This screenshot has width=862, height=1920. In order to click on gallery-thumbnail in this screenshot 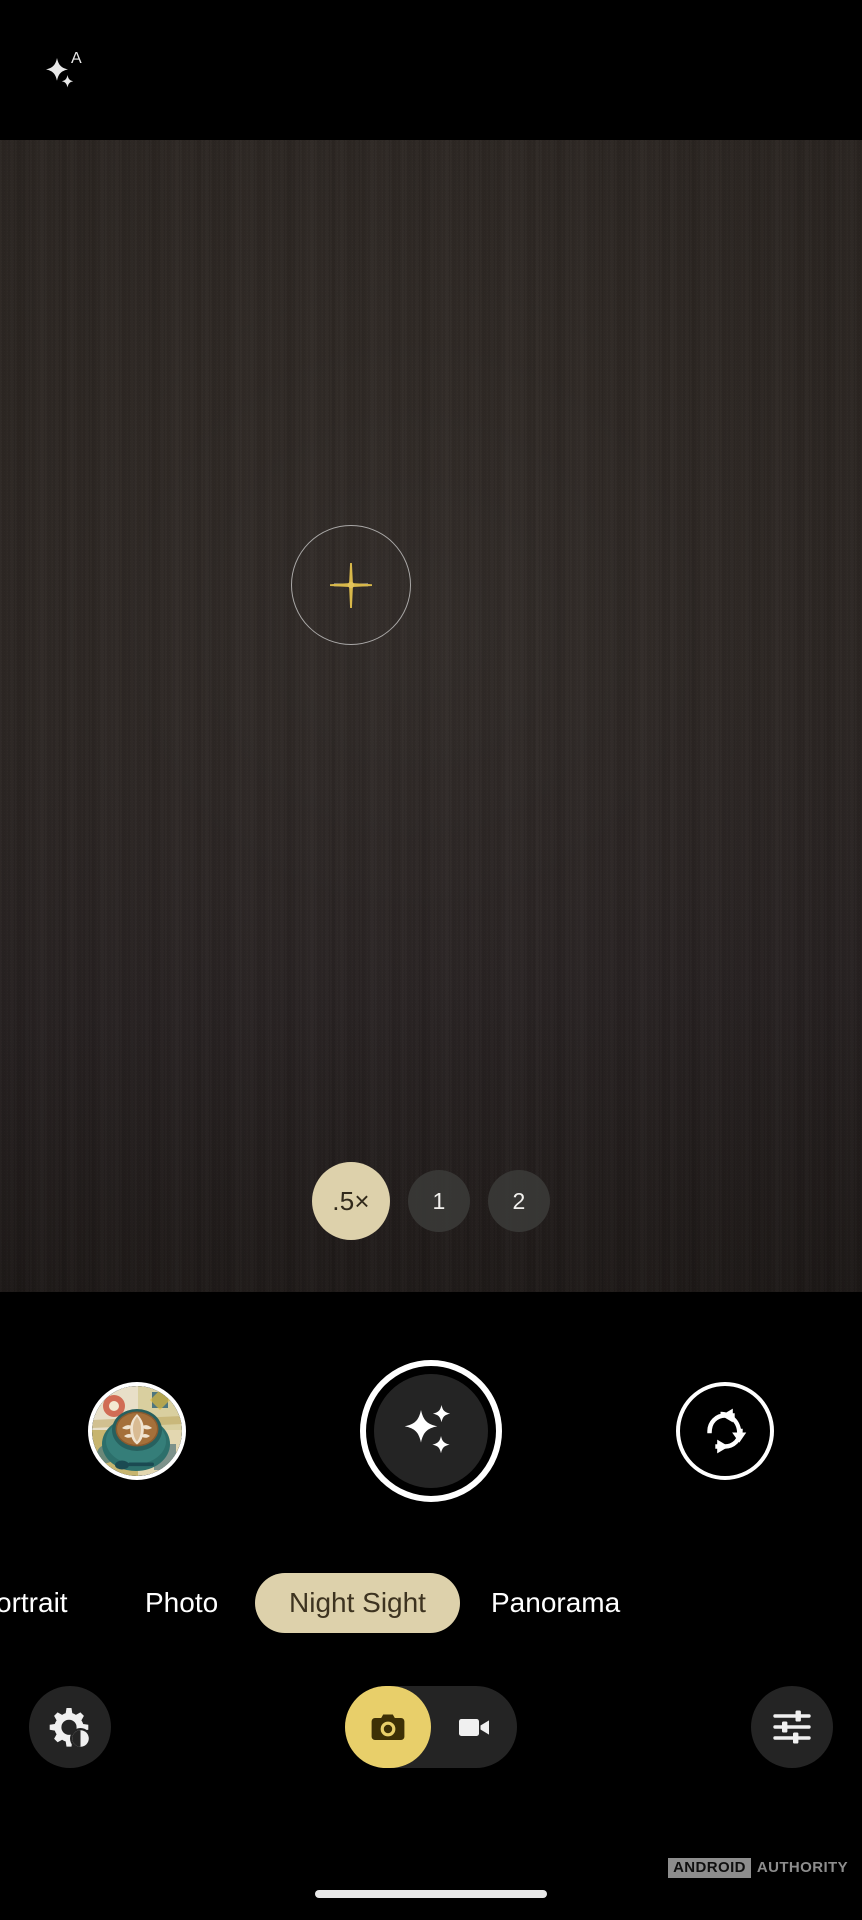, I will do `click(137, 1431)`.